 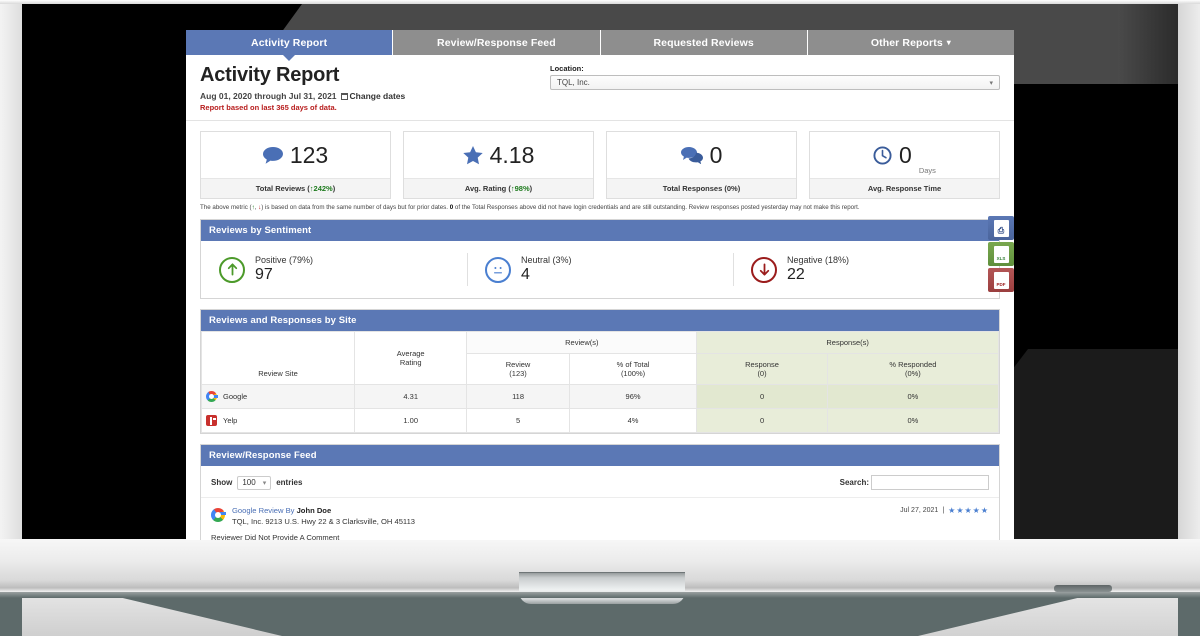 I want to click on cell-pct-of-total: 96%, so click(x=633, y=397).